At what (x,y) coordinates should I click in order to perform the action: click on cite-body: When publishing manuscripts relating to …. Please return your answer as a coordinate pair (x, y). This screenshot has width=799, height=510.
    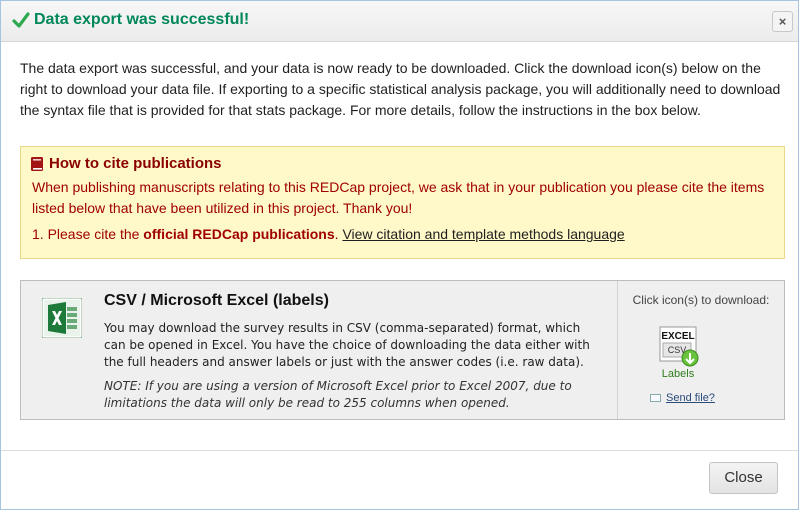
    Looking at the image, I should click on (398, 197).